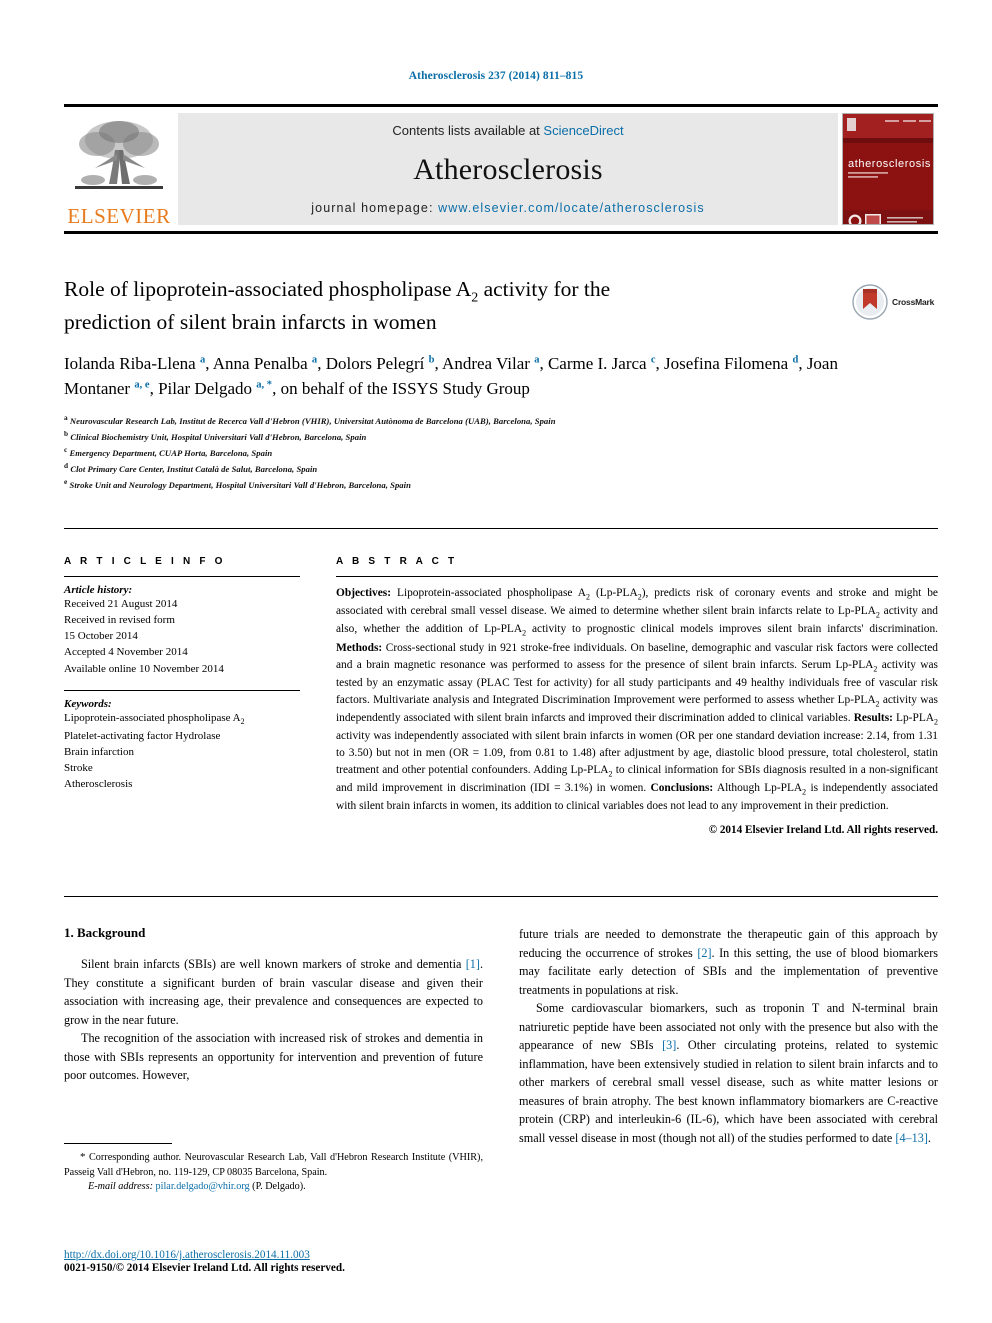  Describe the element at coordinates (101, 636) in the screenshot. I see `history-item: 15 October 2014` at that location.